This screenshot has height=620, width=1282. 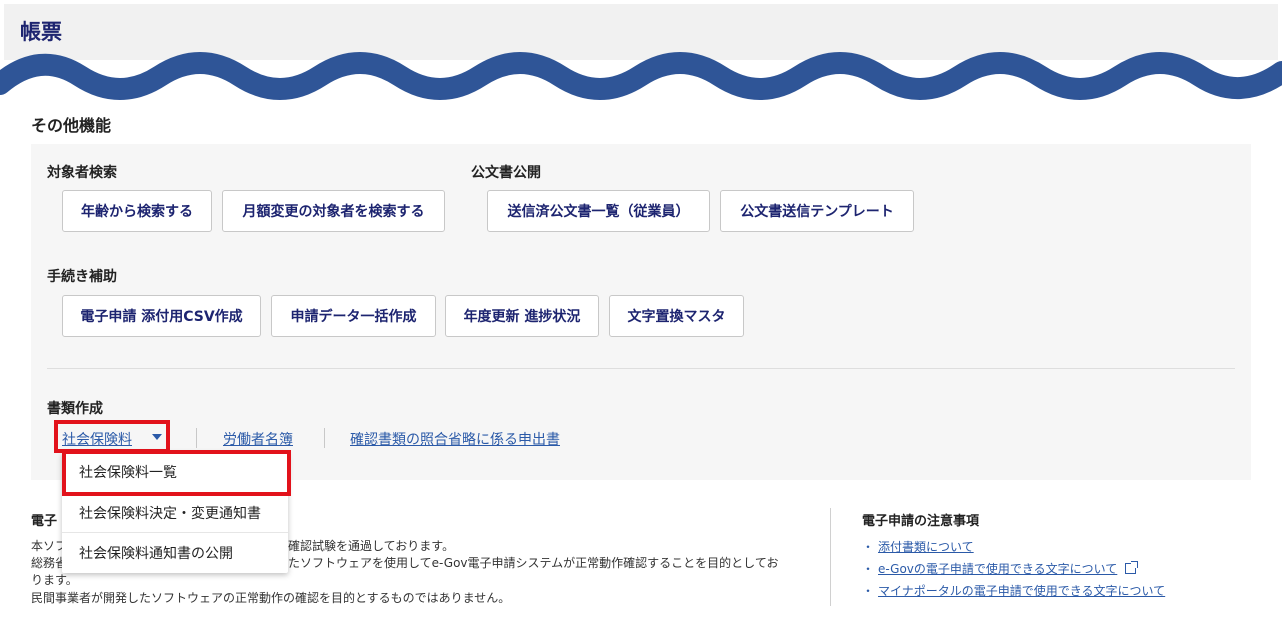 I want to click on page-title: 帳票, so click(x=41, y=32).